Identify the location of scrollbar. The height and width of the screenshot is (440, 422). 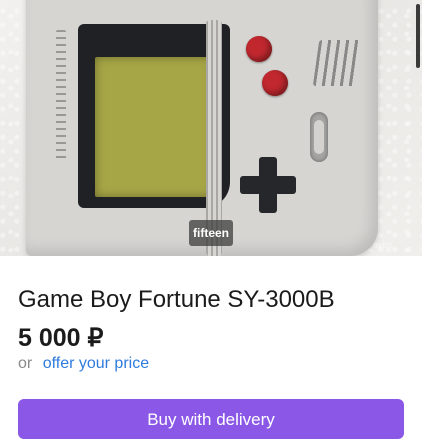
(418, 36).